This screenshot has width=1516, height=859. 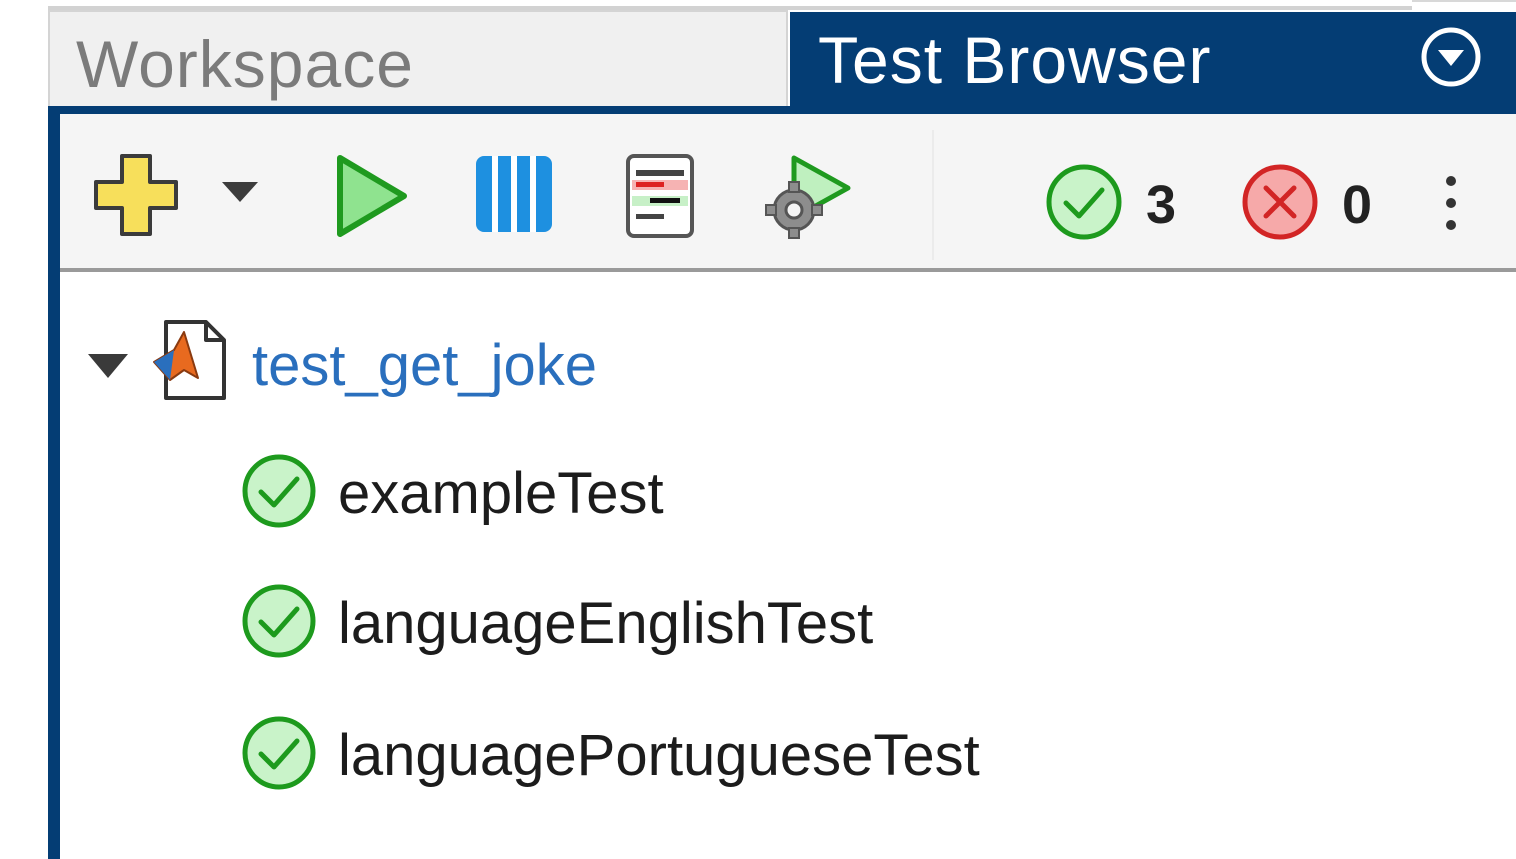 What do you see at coordinates (501, 493) in the screenshot?
I see `test-name: exampleTest` at bounding box center [501, 493].